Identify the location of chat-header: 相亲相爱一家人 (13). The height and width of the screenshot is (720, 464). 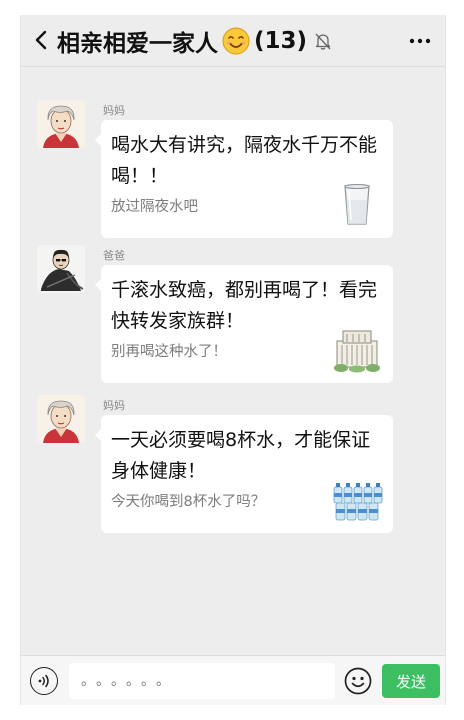
(233, 41).